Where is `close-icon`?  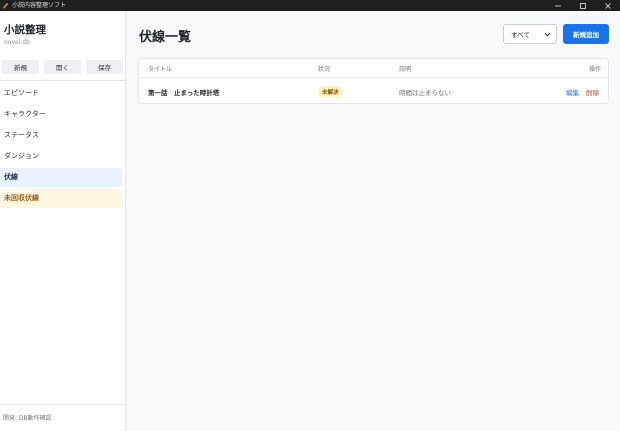
close-icon is located at coordinates (607, 5).